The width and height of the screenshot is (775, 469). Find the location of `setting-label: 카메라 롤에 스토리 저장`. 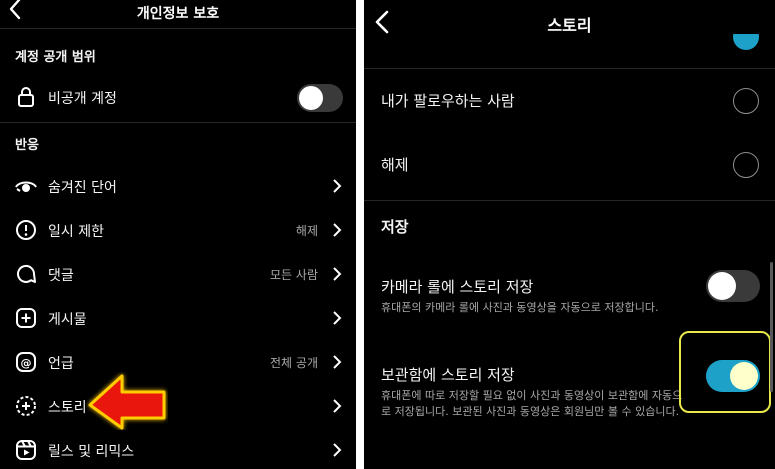

setting-label: 카메라 롤에 스토리 저장 is located at coordinates (457, 287).